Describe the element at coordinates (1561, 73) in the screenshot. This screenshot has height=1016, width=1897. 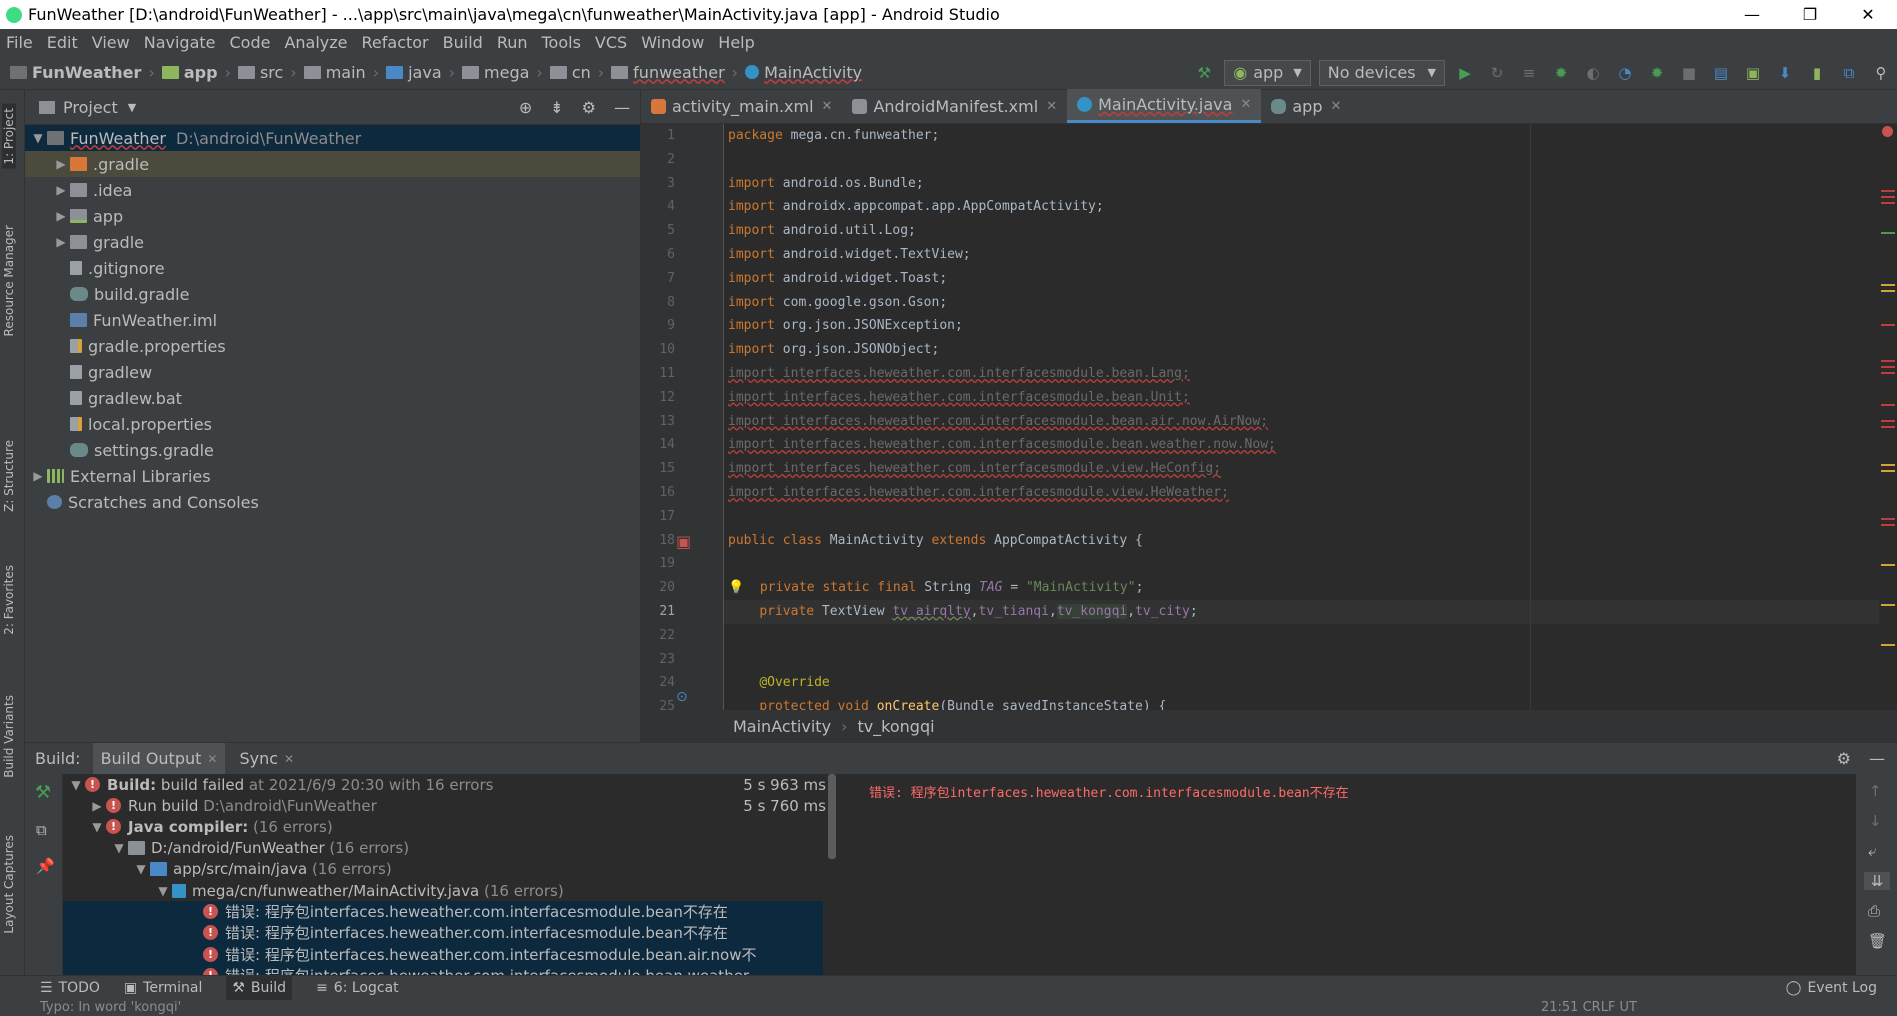
I see `debug-icon: ✹` at that location.